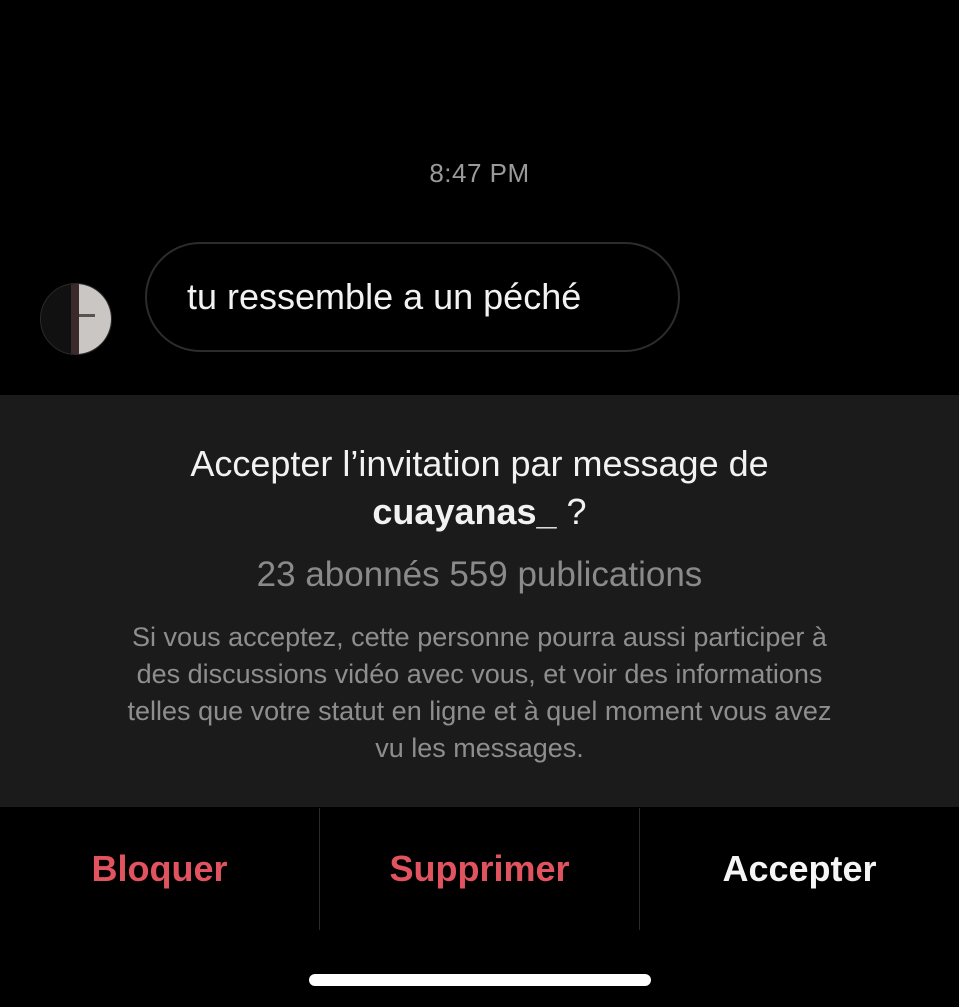  What do you see at coordinates (480, 980) in the screenshot?
I see `home-indicator` at bounding box center [480, 980].